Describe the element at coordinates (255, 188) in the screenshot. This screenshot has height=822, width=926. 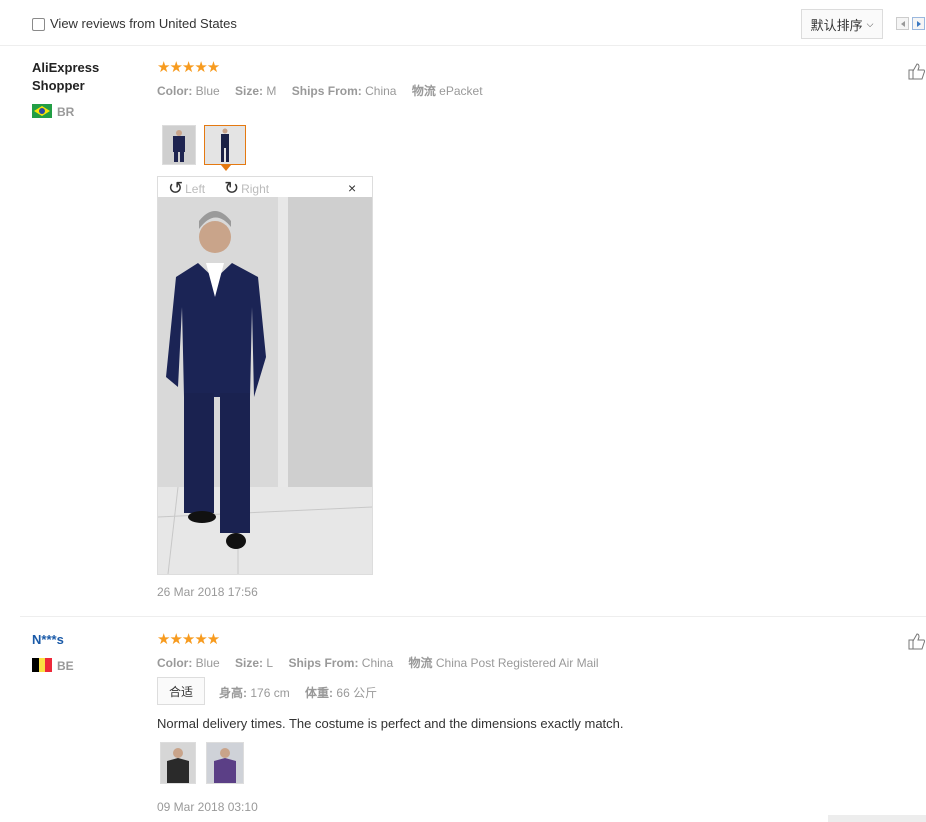
I see `rotate-right-label: Right` at that location.